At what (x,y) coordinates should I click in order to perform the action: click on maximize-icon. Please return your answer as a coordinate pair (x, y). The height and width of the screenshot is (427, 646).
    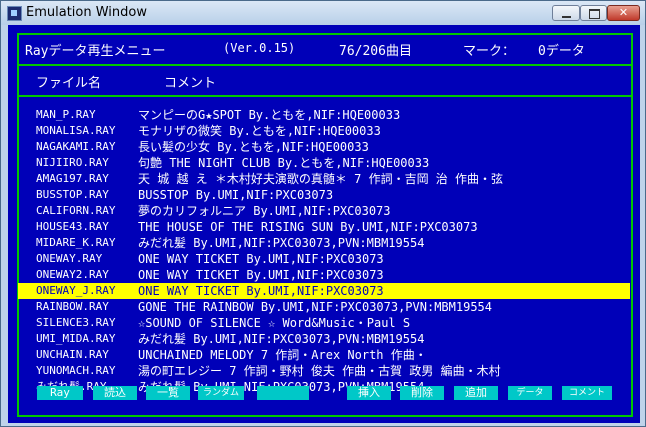
    Looking at the image, I should click on (594, 14).